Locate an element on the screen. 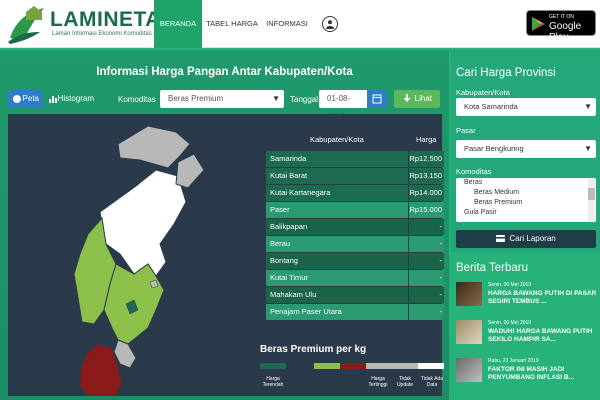  scrollbar is located at coordinates (591, 200).